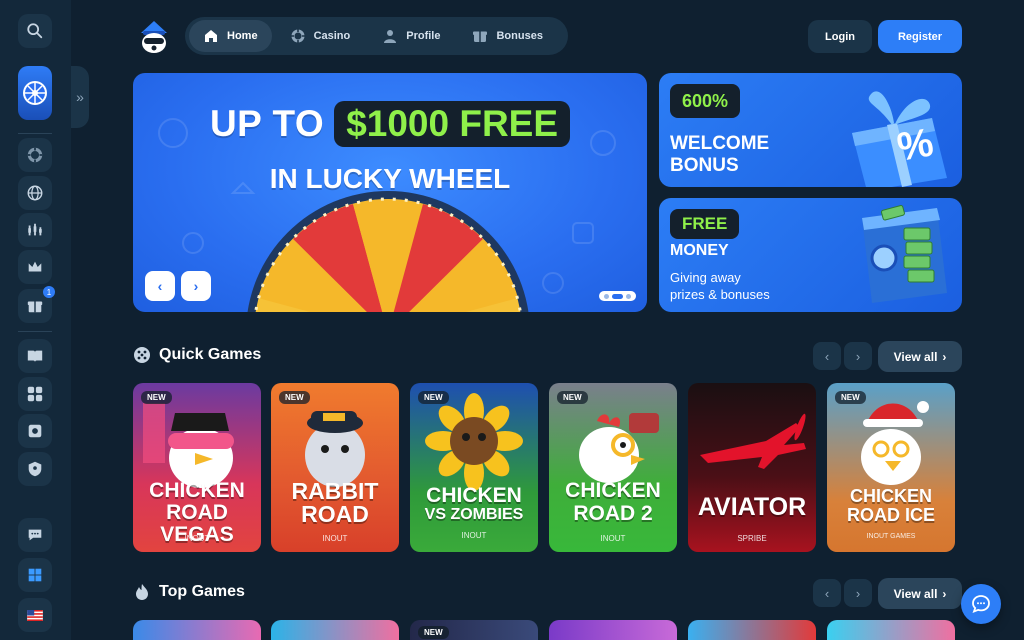  I want to click on sidebar-item-vip, so click(35, 267).